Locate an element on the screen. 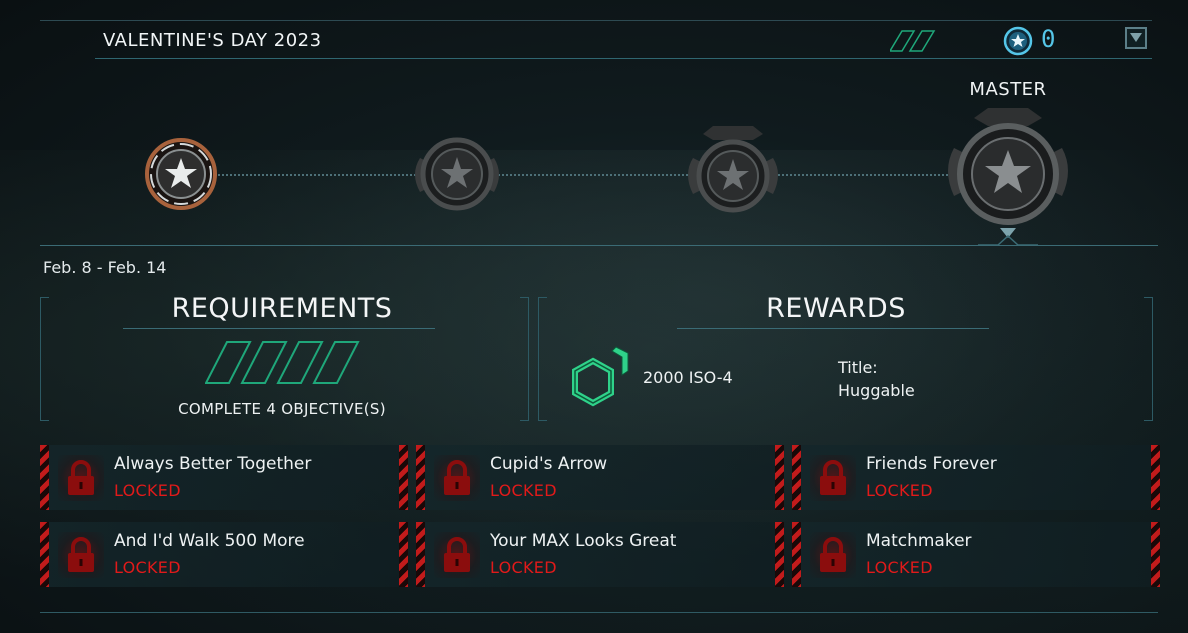 The height and width of the screenshot is (633, 1188). objective-progress-slashes is located at coordinates (282, 362).